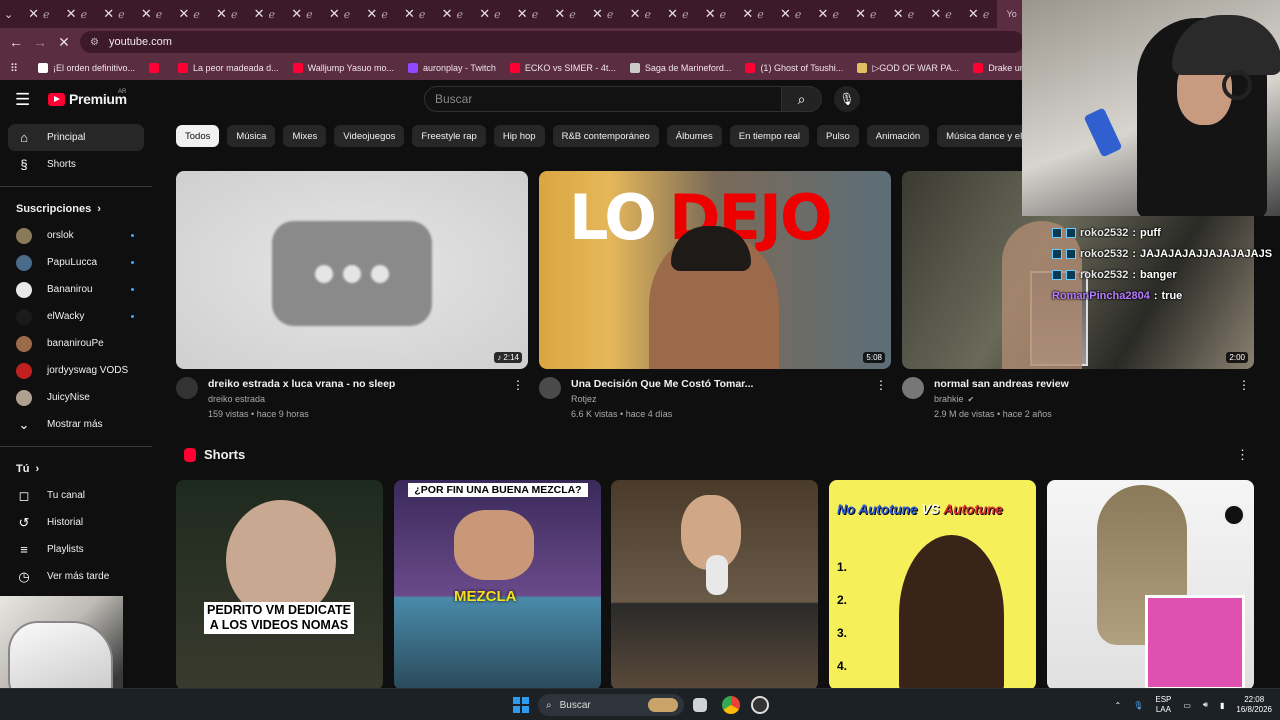  What do you see at coordinates (76, 522) in the screenshot?
I see `sidebar-item-history: ↺ Historial` at bounding box center [76, 522].